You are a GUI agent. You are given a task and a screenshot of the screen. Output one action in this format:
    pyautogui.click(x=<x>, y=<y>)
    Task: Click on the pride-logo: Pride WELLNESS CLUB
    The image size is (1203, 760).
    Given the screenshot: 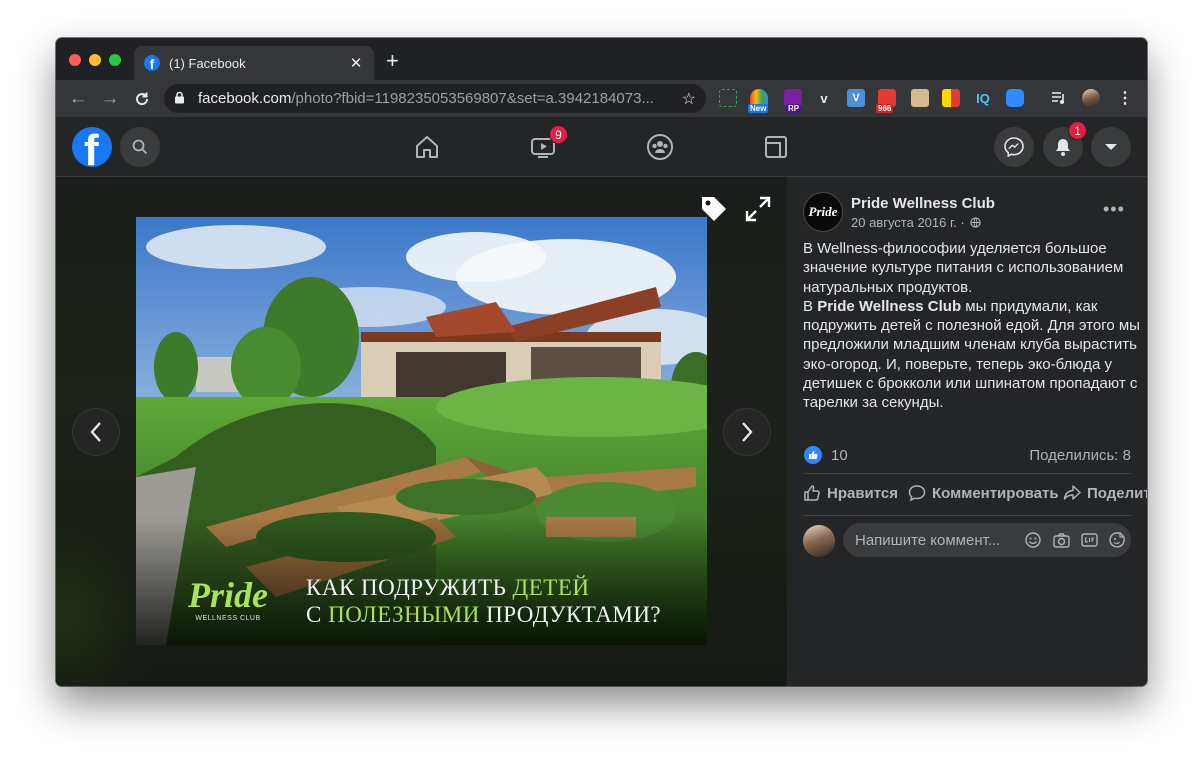 What is the action you would take?
    pyautogui.click(x=228, y=598)
    